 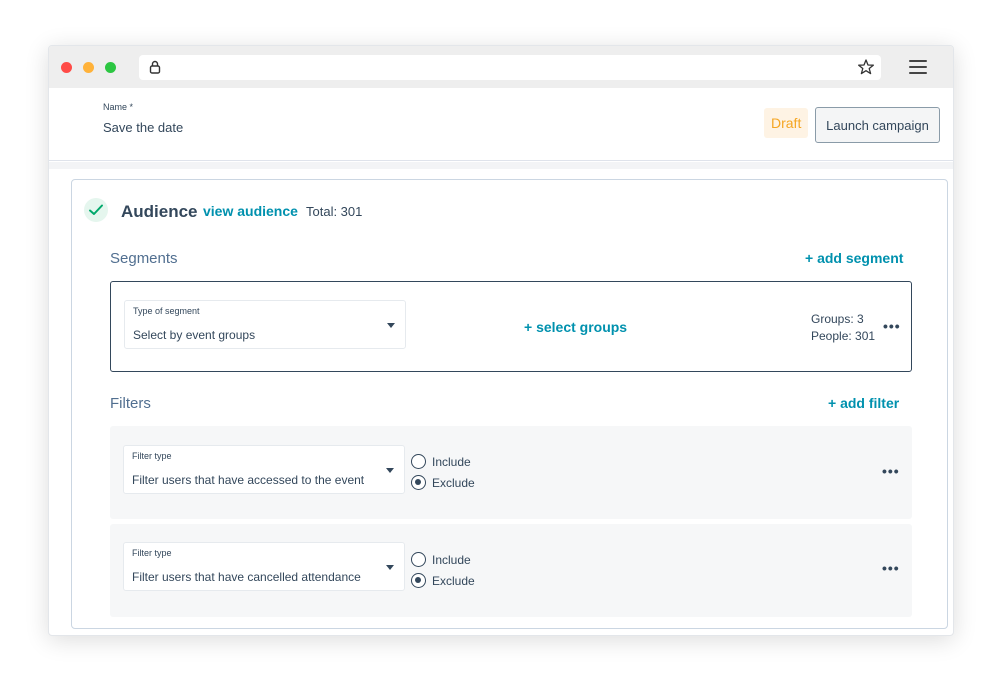 I want to click on name-label: Name *, so click(x=118, y=107).